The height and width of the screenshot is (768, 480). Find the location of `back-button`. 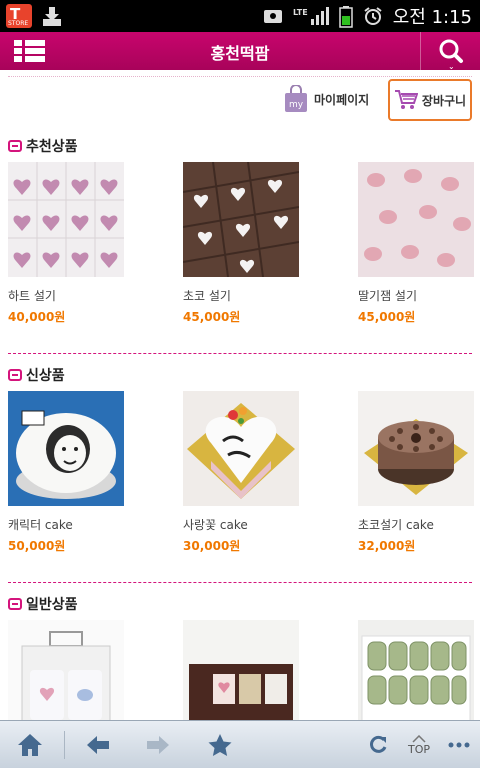

back-button is located at coordinates (98, 744).